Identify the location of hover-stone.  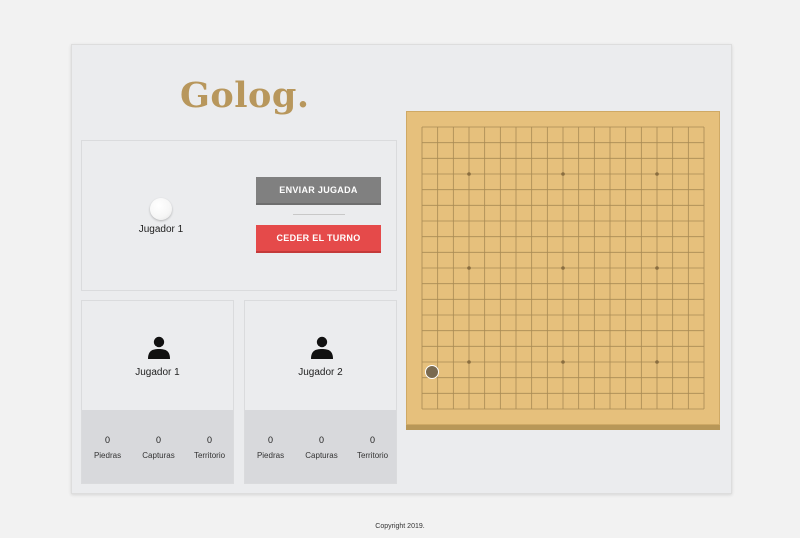
(432, 372).